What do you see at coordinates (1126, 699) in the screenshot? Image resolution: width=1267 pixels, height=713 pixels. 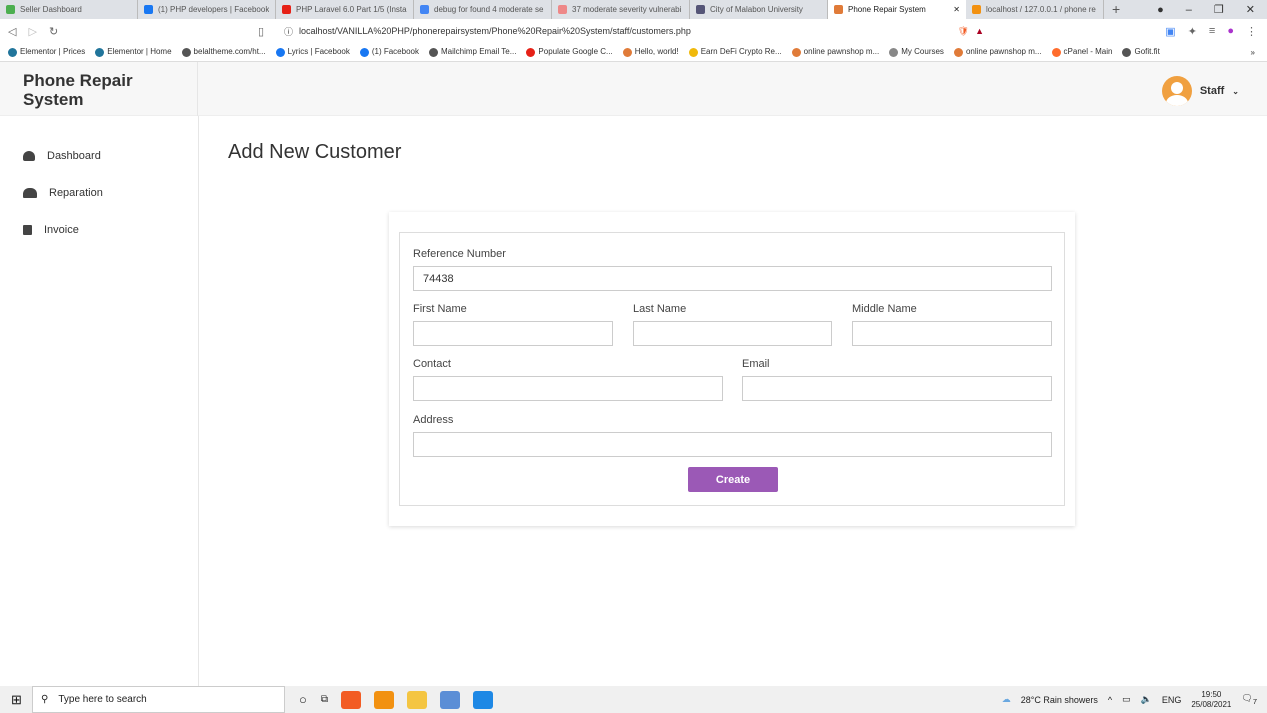 I see `network-icon: ▭` at bounding box center [1126, 699].